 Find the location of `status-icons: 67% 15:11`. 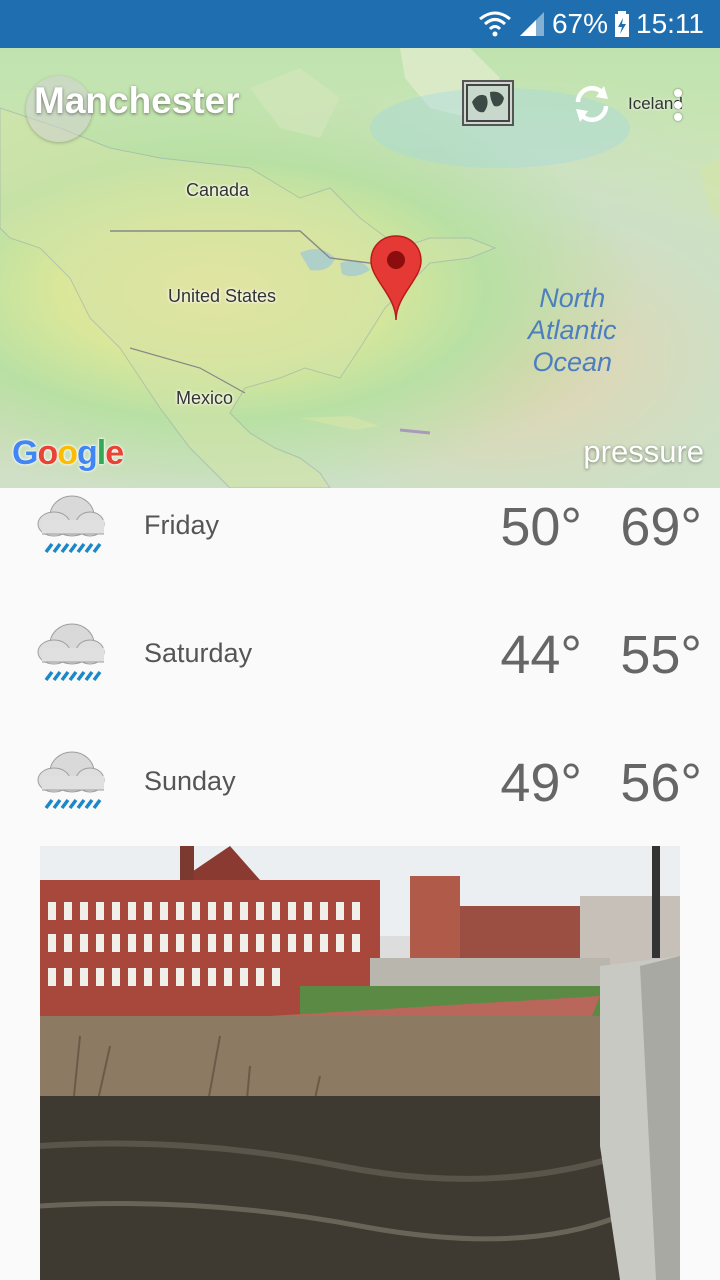

status-icons: 67% 15:11 is located at coordinates (591, 24).